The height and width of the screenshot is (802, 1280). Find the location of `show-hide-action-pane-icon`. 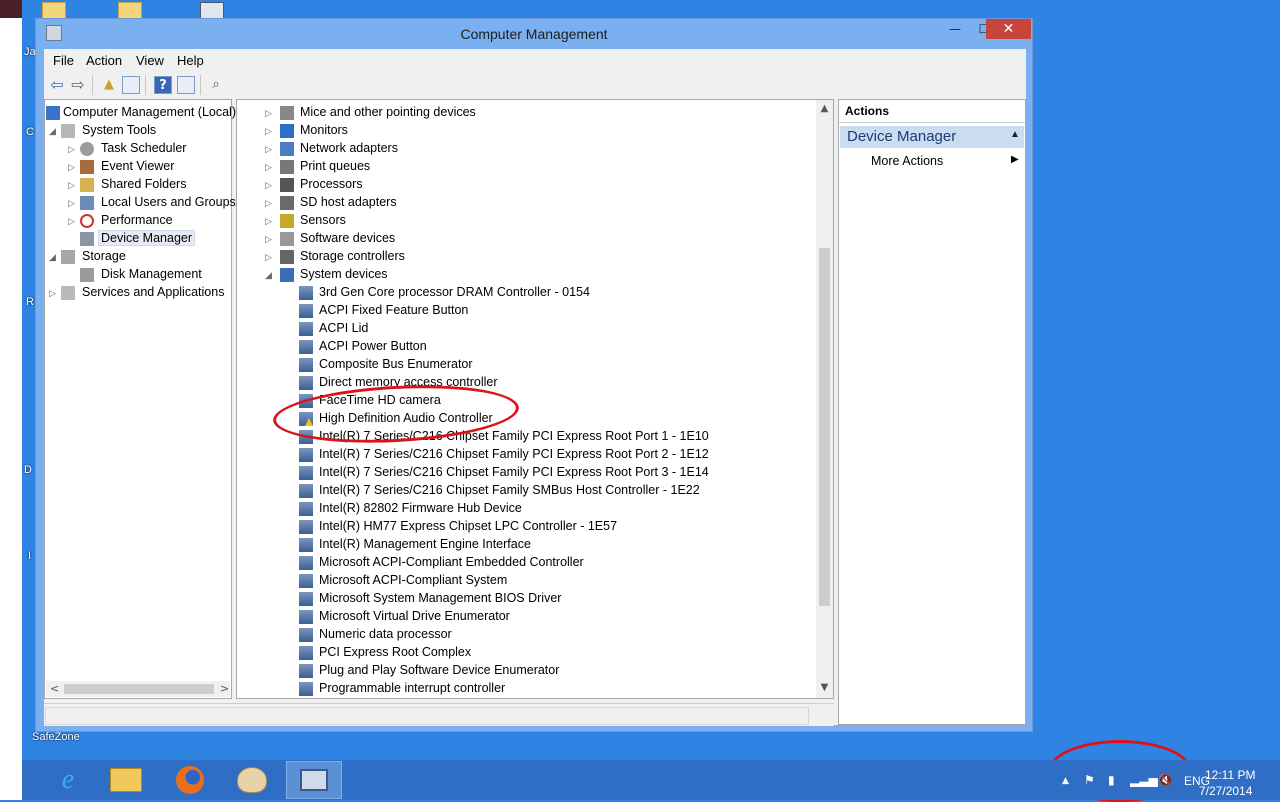

show-hide-action-pane-icon is located at coordinates (186, 85).